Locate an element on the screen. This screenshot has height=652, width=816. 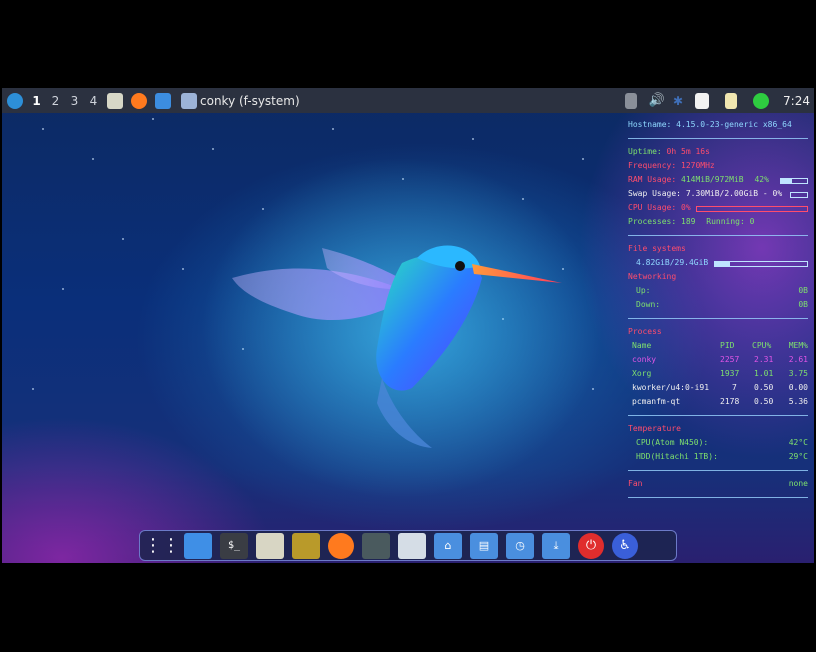
hdd-temp-row: HDD(Hitachi 1TB): 29°C is located at coordinates (718, 457).